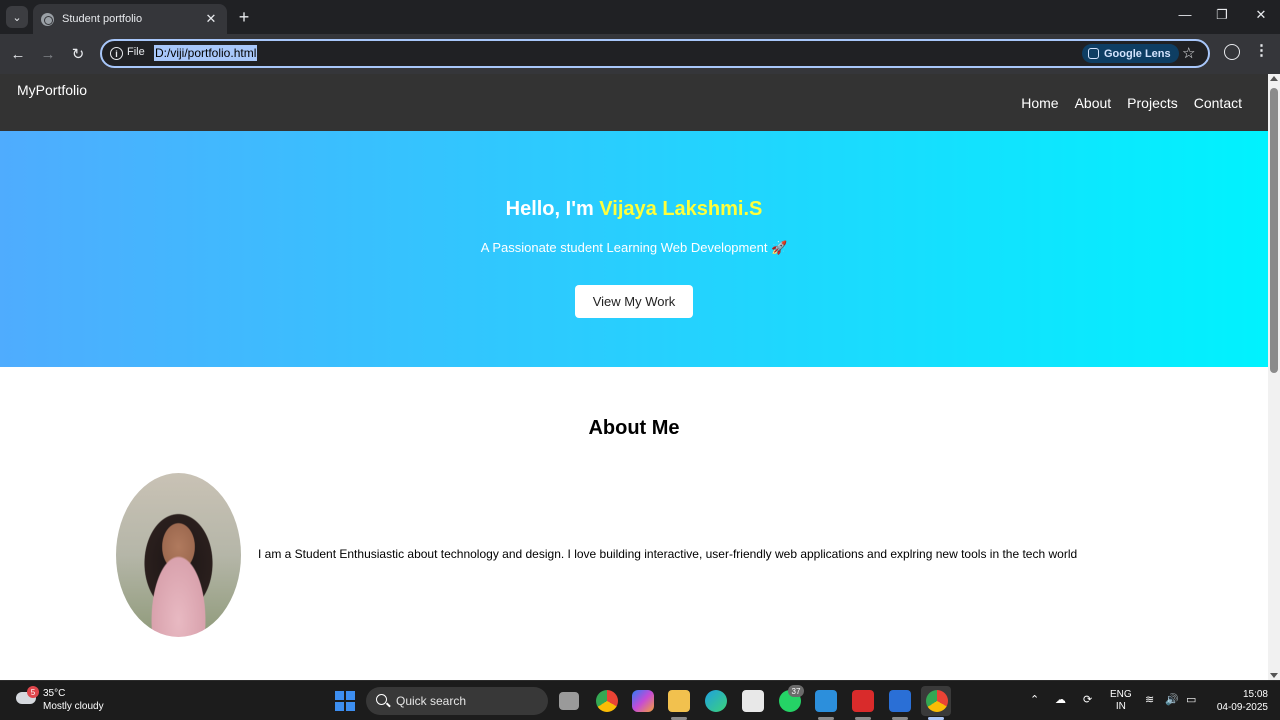 This screenshot has height=720, width=1280. I want to click on copilot-icon, so click(643, 701).